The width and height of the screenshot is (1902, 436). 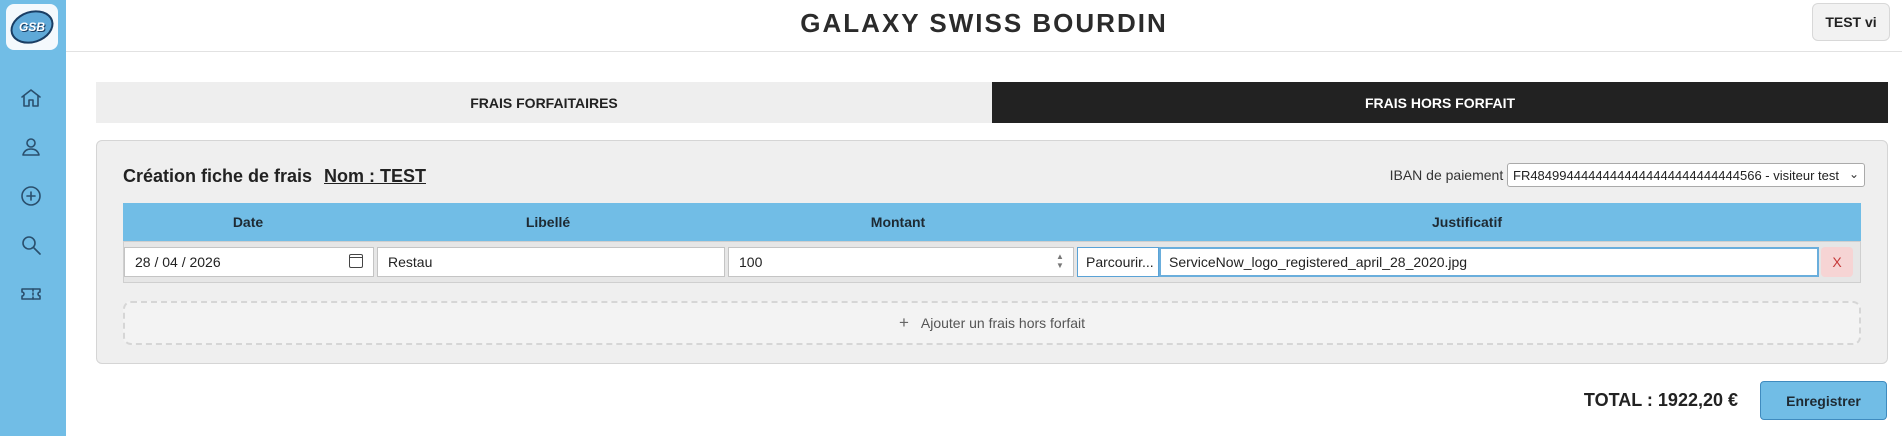 What do you see at coordinates (1003, 323) in the screenshot?
I see `add-expense-label: Ajouter un frais hors forfait` at bounding box center [1003, 323].